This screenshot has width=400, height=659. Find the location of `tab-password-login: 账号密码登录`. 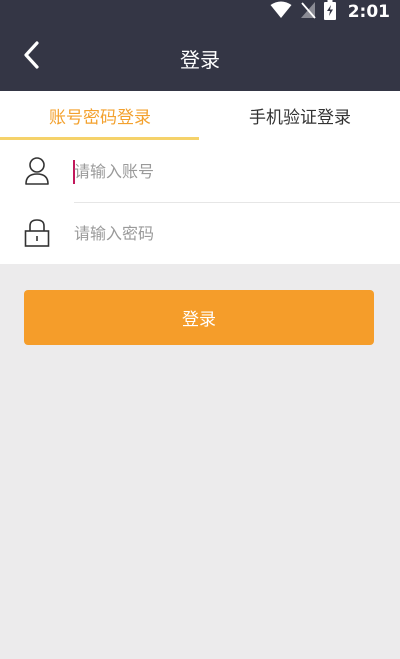

tab-password-login: 账号密码登录 is located at coordinates (100, 115).